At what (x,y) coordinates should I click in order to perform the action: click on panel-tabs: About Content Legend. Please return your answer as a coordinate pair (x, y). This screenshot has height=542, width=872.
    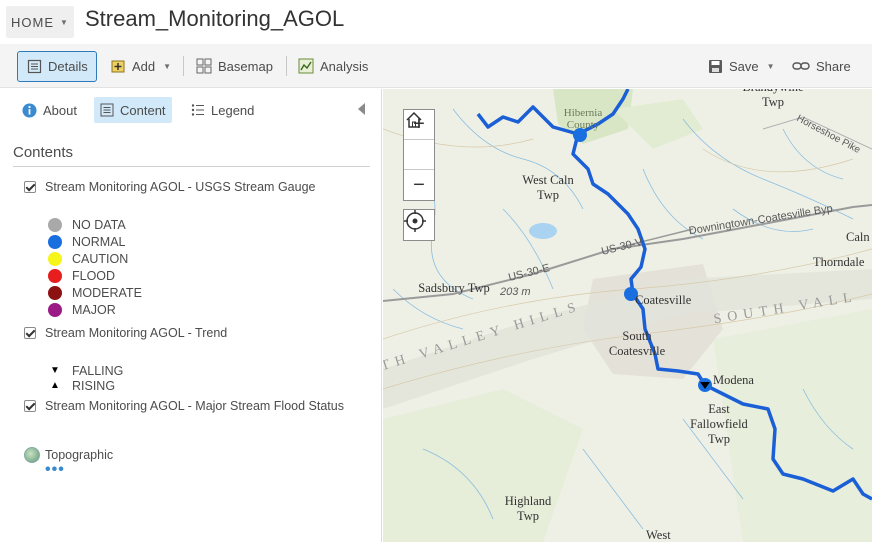
    Looking at the image, I should click on (191, 109).